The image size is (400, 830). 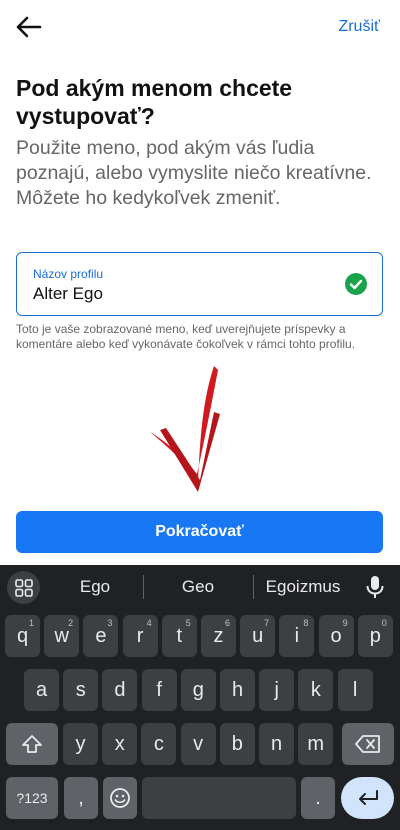 I want to click on key-label: i, so click(x=297, y=635).